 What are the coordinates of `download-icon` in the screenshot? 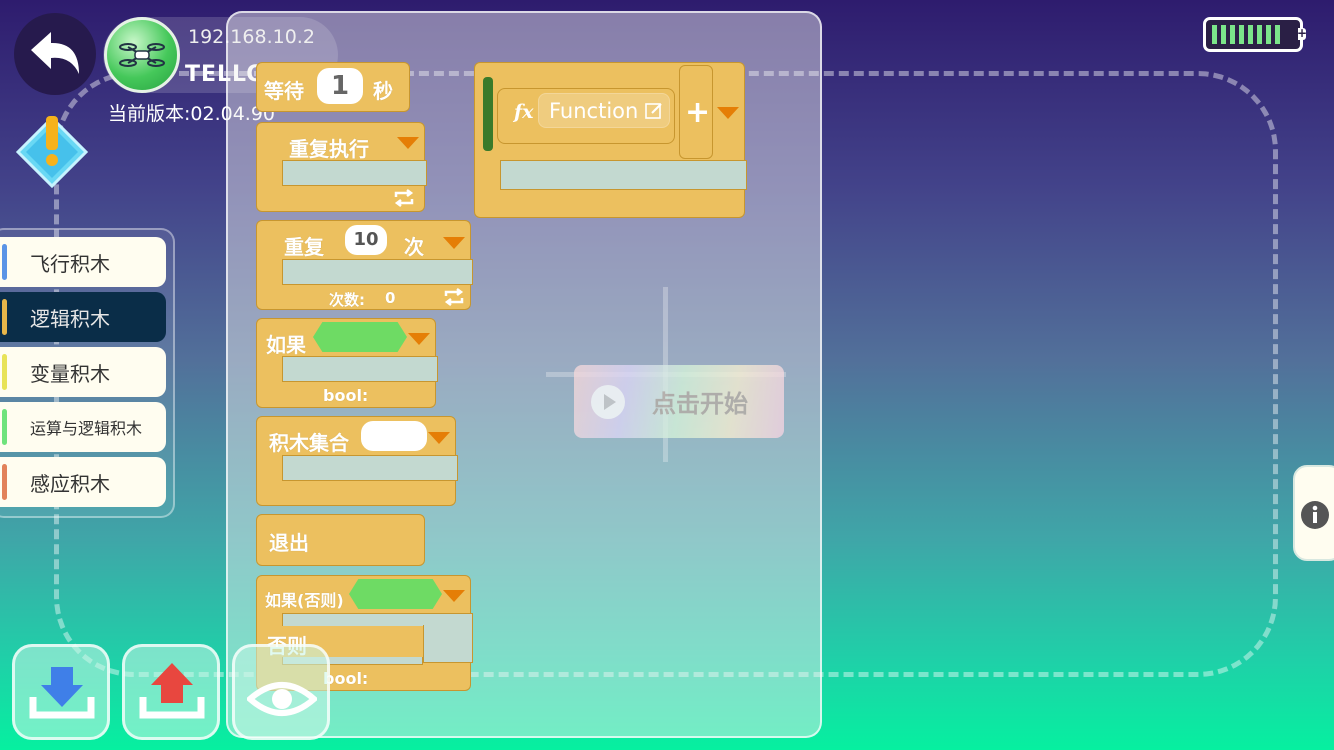 It's located at (62, 693).